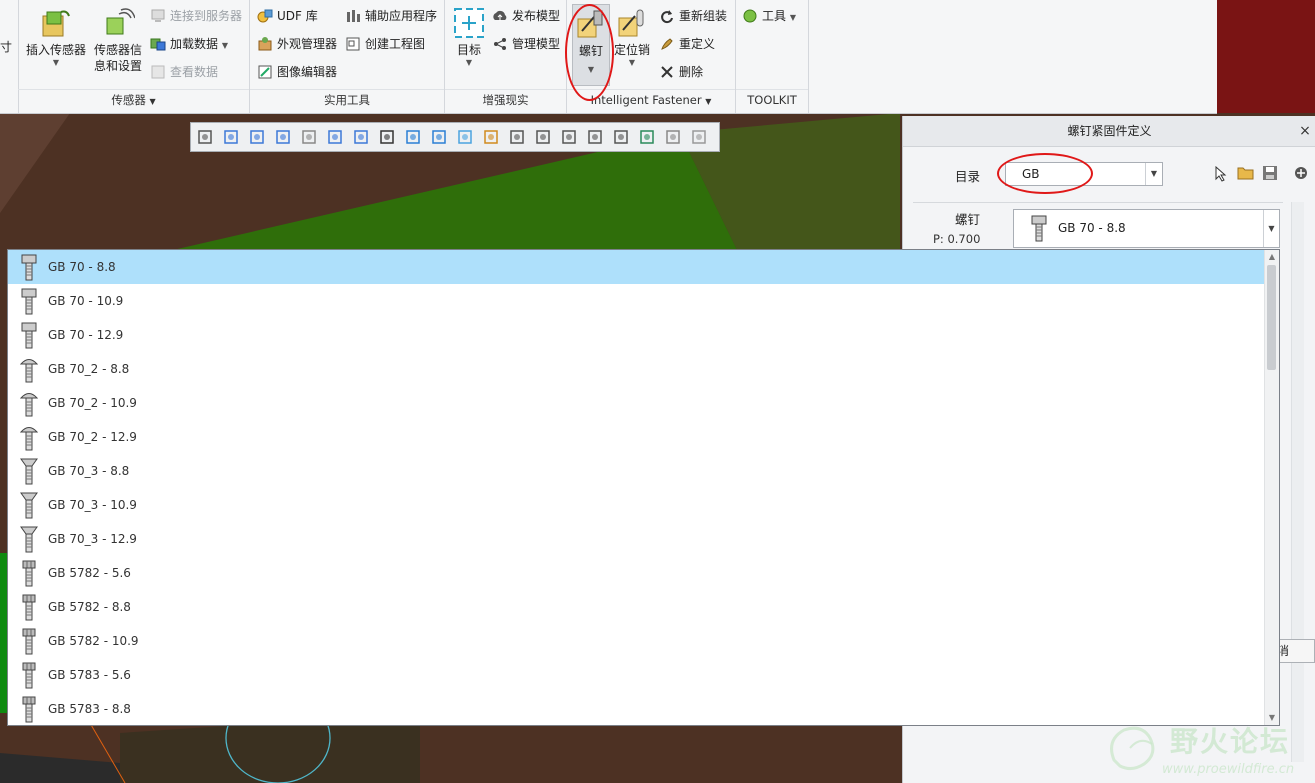  I want to click on delete-button: 删除, so click(681, 72).